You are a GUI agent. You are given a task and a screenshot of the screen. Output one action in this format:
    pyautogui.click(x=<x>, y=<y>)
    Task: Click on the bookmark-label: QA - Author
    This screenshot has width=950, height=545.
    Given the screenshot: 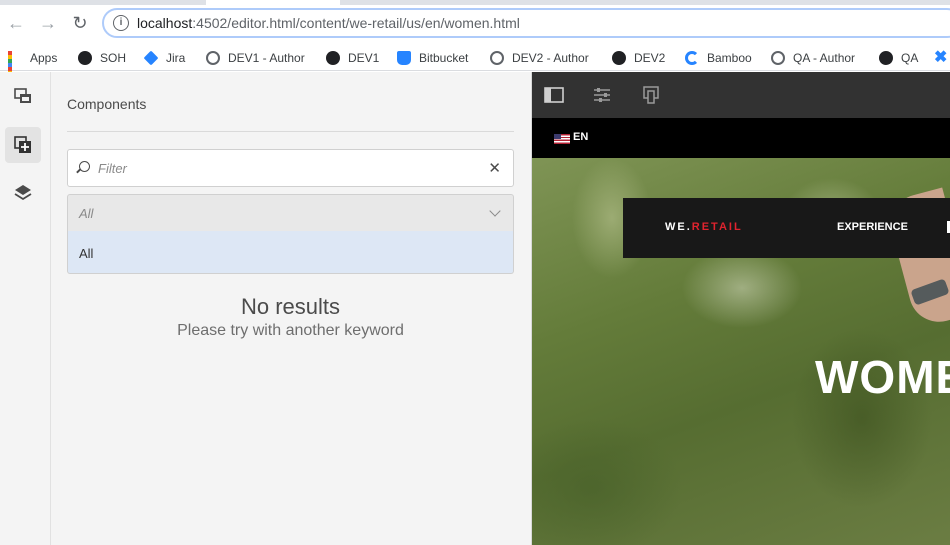 What is the action you would take?
    pyautogui.click(x=824, y=58)
    